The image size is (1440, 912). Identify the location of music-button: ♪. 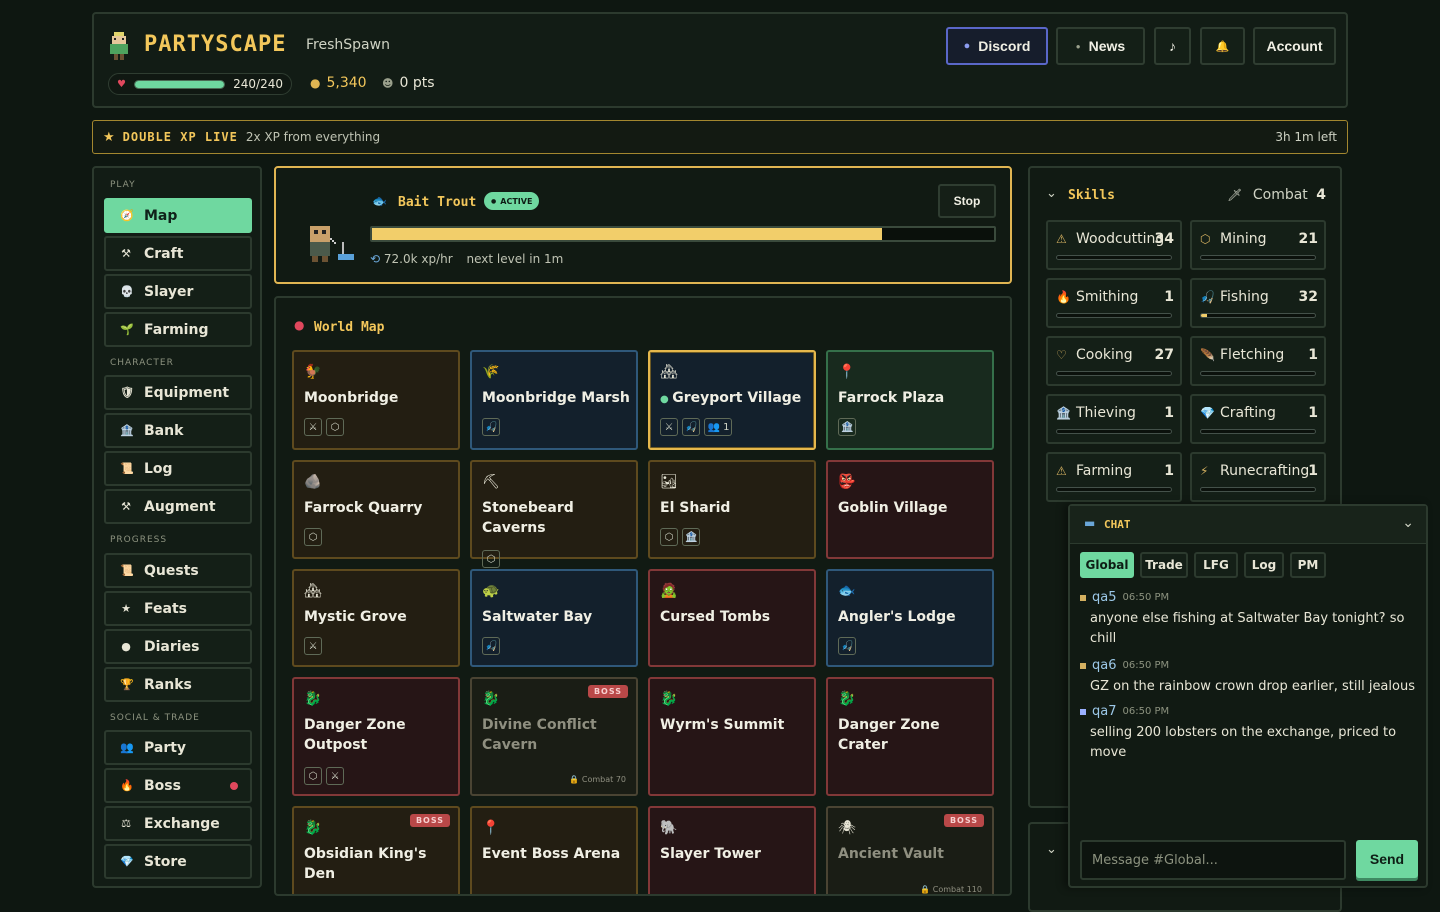
(1172, 46).